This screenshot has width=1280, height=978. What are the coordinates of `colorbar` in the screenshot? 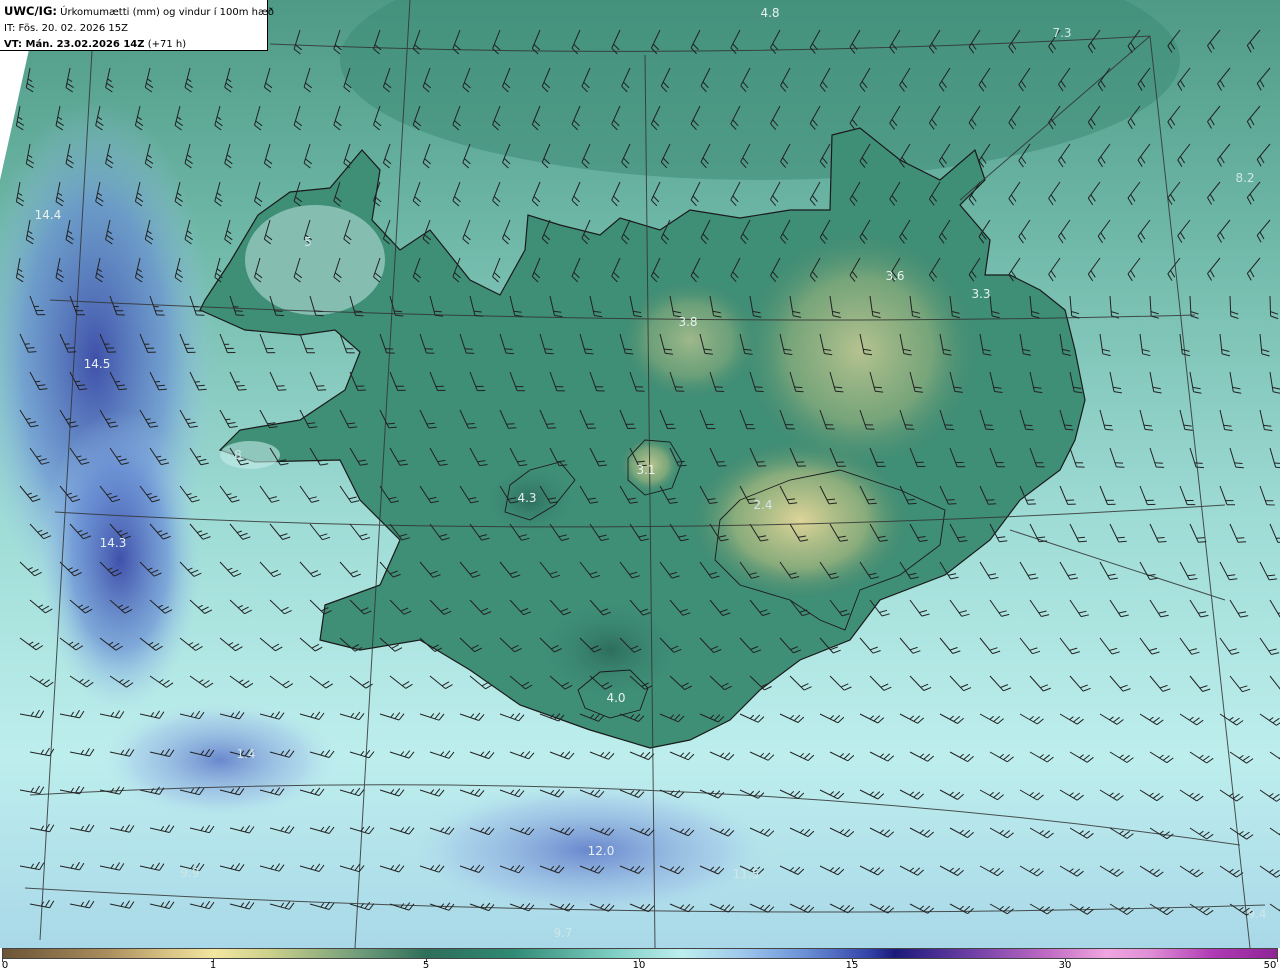 It's located at (640, 953).